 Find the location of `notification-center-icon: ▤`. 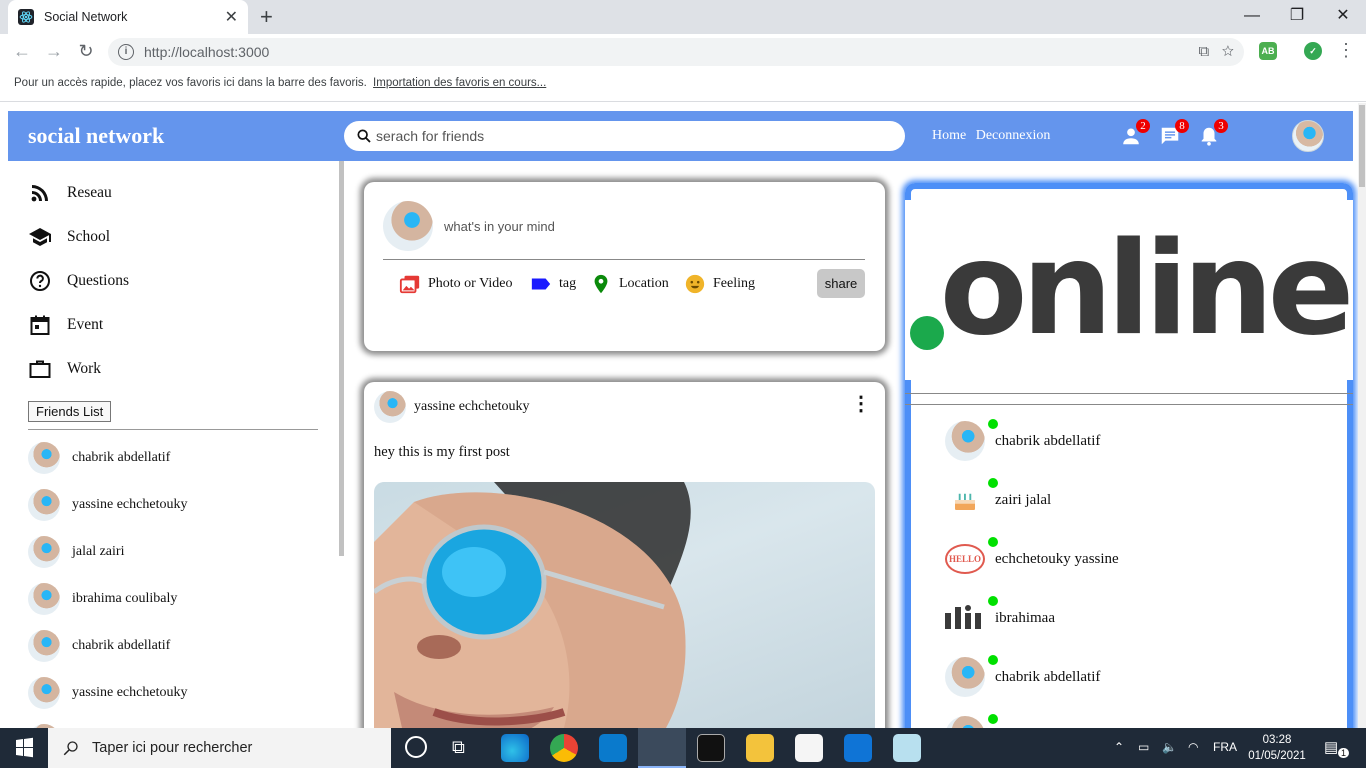

notification-center-icon: ▤ is located at coordinates (1331, 747).